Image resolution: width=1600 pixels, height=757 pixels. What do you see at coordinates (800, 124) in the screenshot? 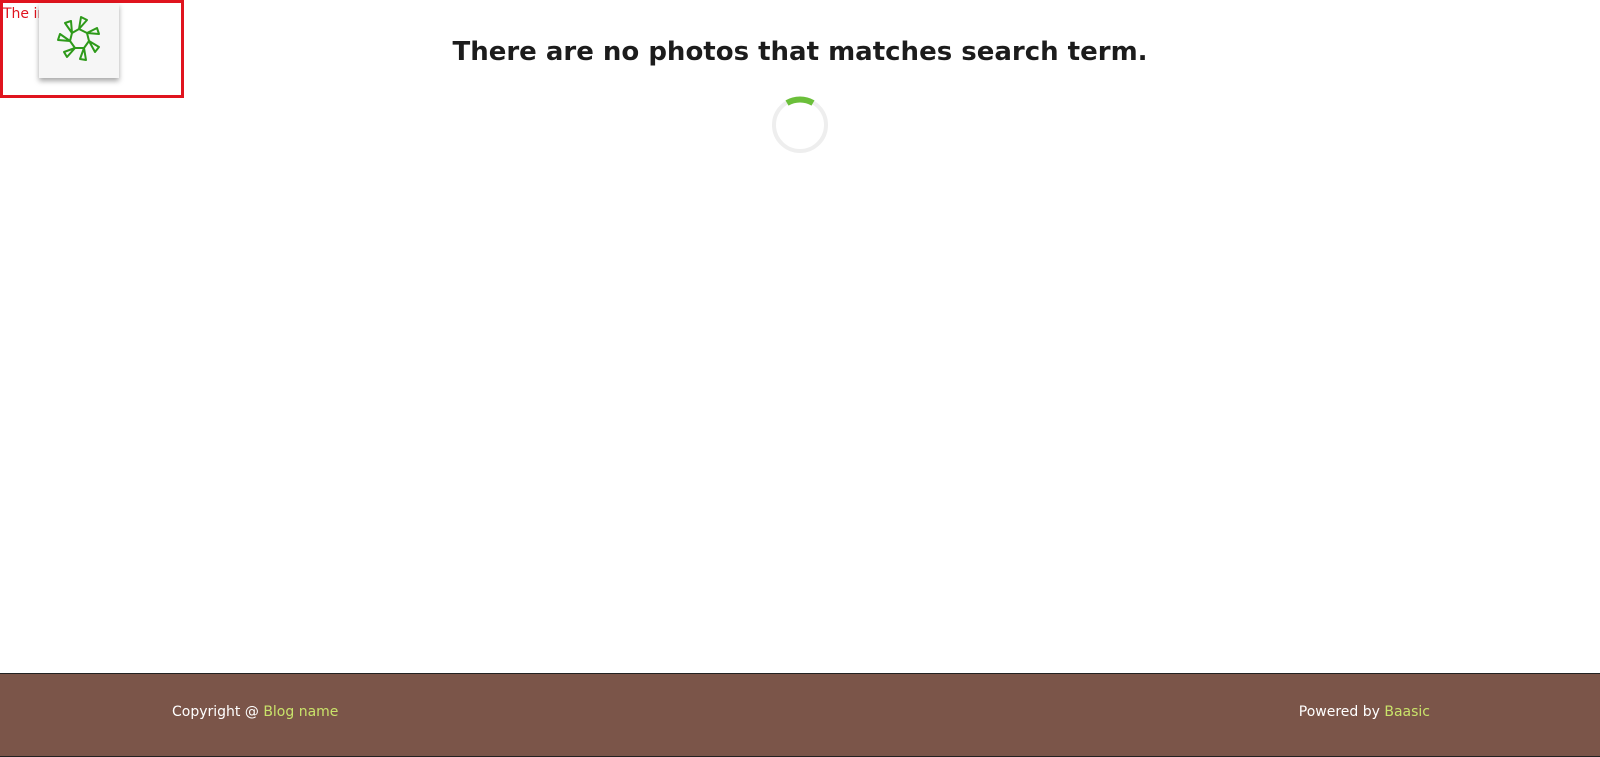
I see `loading-spinner-icon` at bounding box center [800, 124].